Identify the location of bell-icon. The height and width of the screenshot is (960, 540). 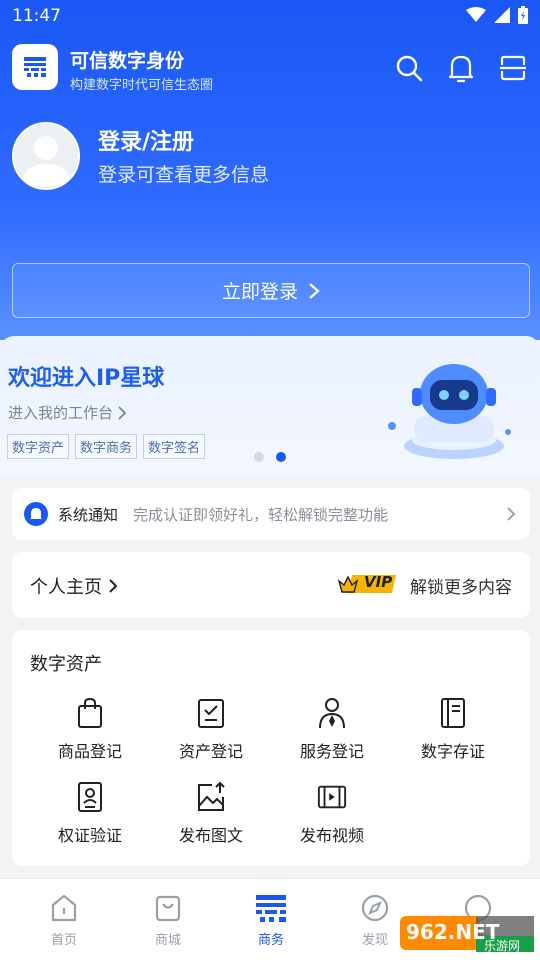
(461, 69).